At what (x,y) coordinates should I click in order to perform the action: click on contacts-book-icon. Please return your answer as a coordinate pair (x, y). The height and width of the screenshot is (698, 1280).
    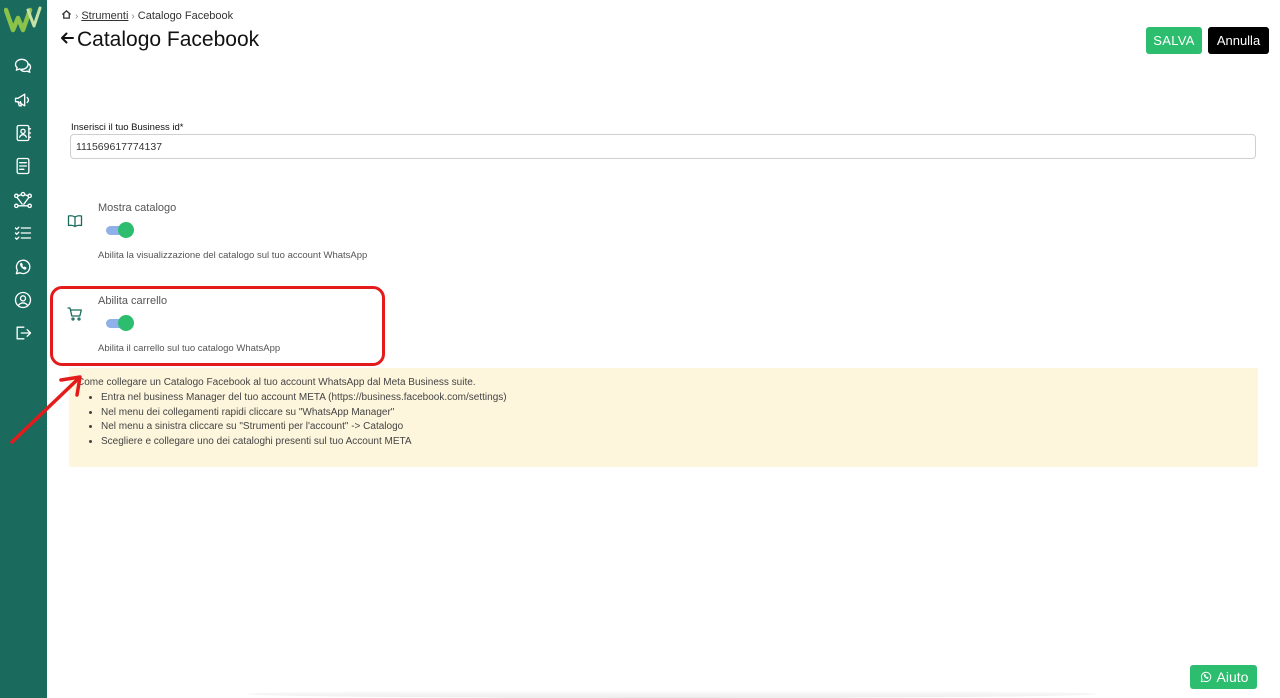
    Looking at the image, I should click on (24, 133).